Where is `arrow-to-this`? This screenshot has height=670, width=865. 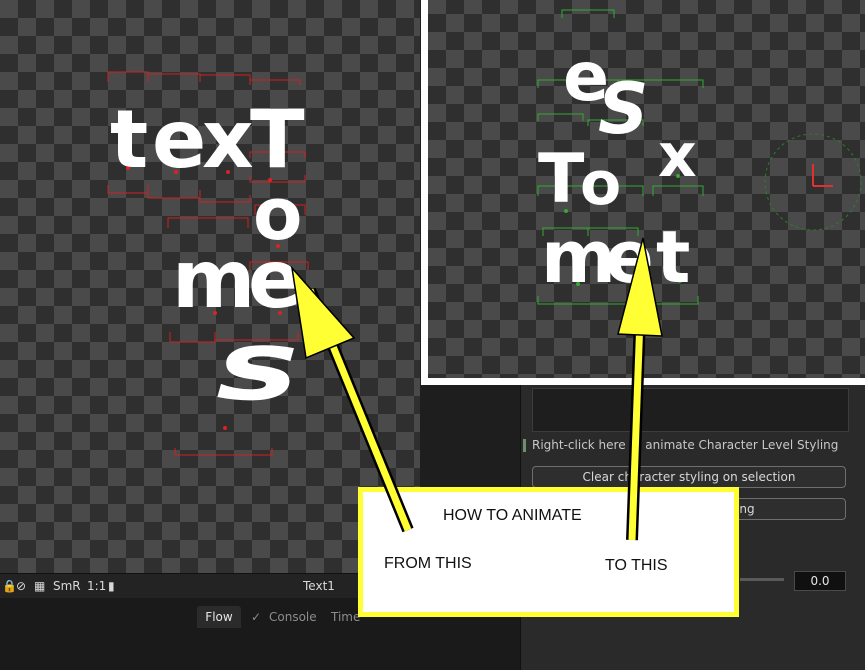
arrow-to-this is located at coordinates (640, 389).